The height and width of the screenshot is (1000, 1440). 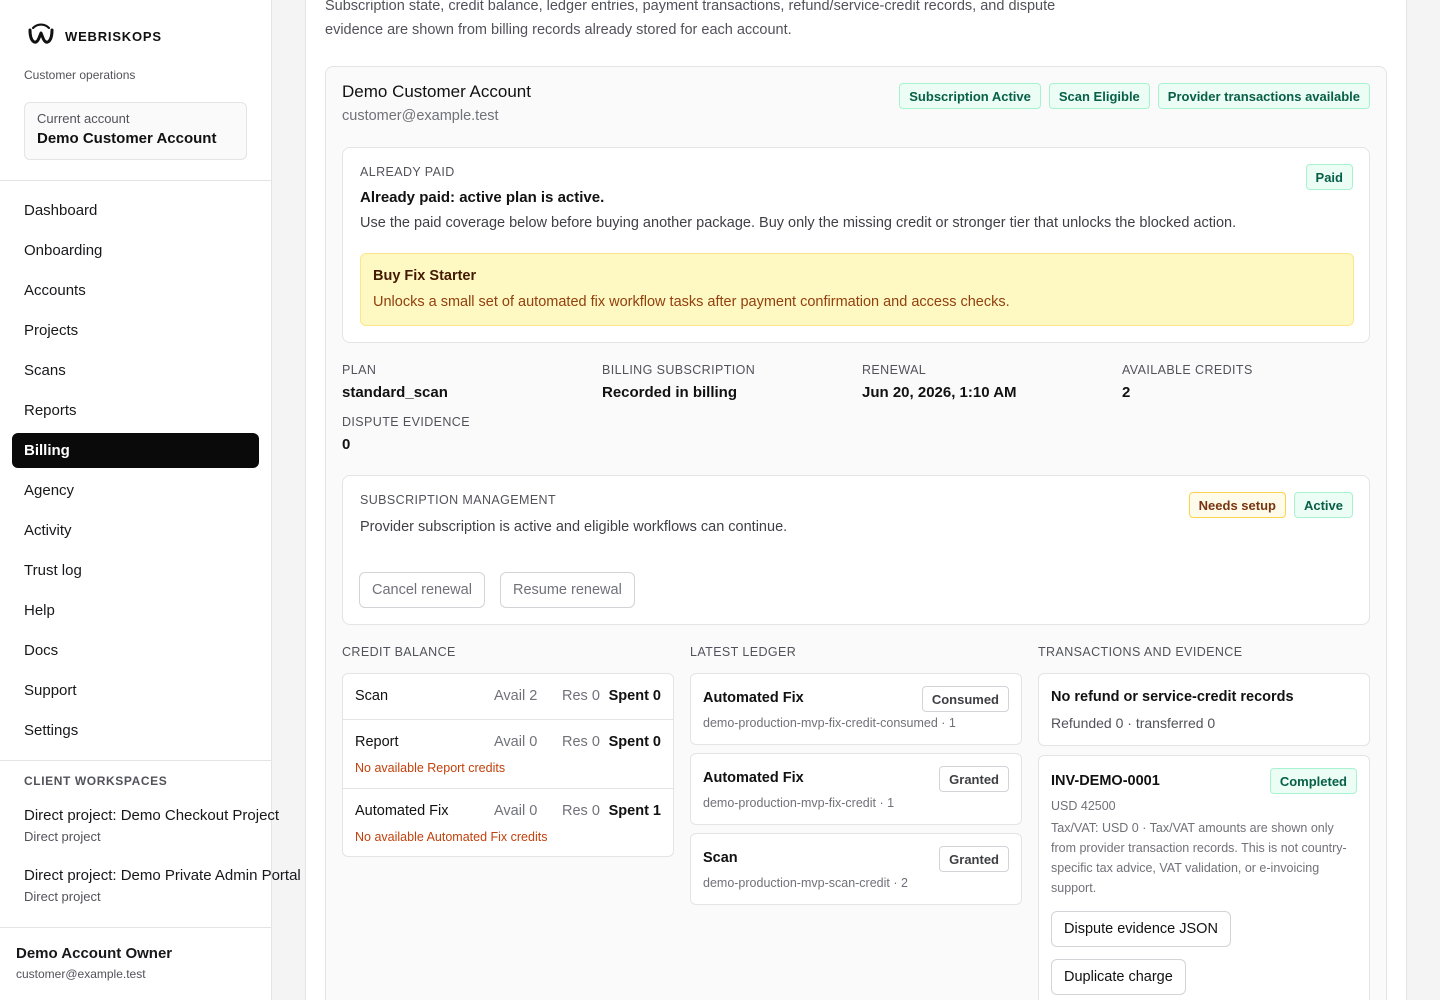 I want to click on nav-item-docs: Docs, so click(x=135, y=650).